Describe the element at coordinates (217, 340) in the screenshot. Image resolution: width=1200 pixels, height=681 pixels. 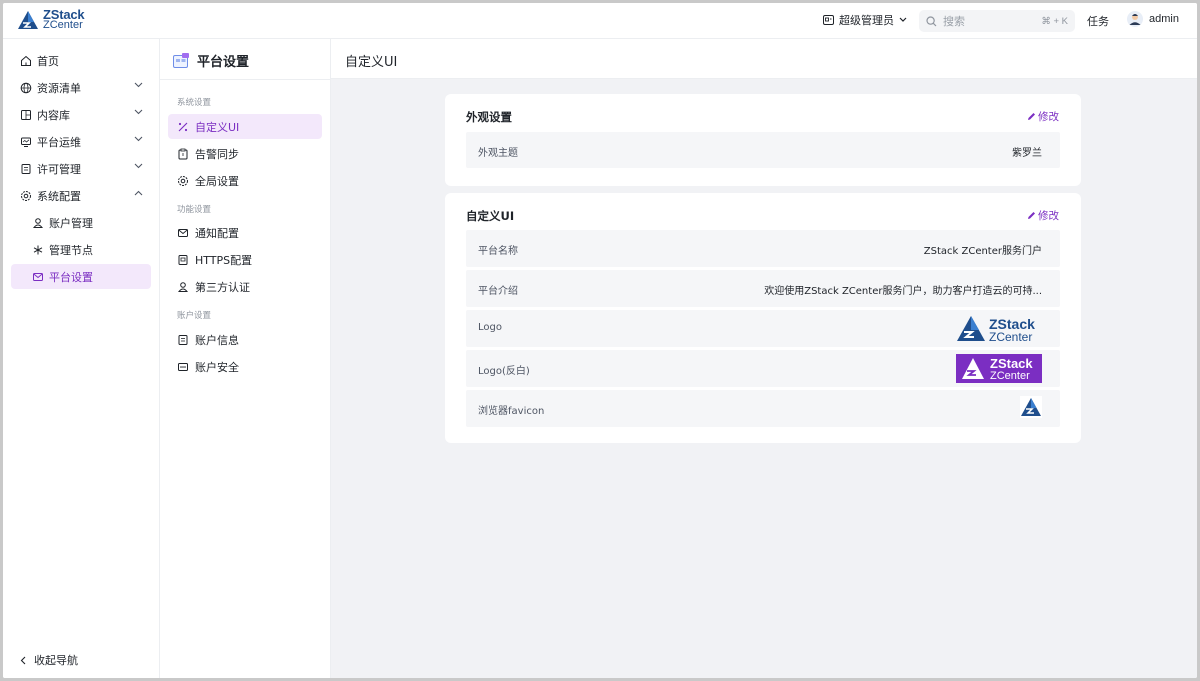
I see `settings-item-label: 账户信息` at that location.